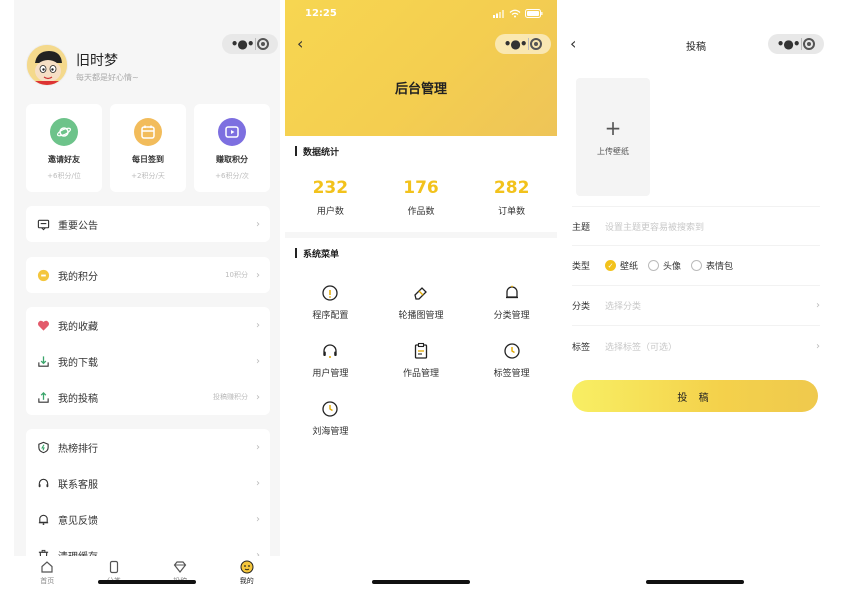  What do you see at coordinates (148, 325) in the screenshot?
I see `favorites-row: 我的收藏 ›` at bounding box center [148, 325].